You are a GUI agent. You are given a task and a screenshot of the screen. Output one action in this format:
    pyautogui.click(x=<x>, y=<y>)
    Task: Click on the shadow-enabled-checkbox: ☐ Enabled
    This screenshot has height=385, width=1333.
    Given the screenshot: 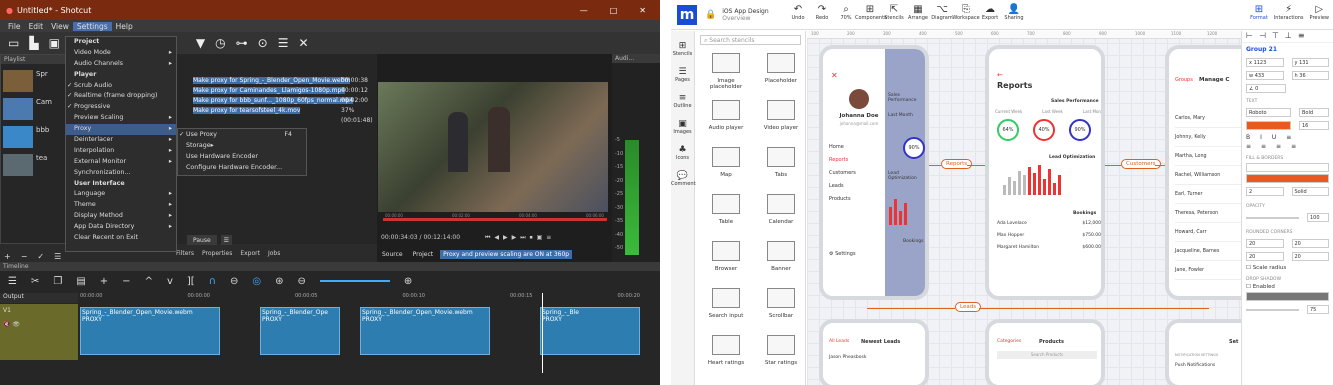 What is the action you would take?
    pyautogui.click(x=1287, y=287)
    